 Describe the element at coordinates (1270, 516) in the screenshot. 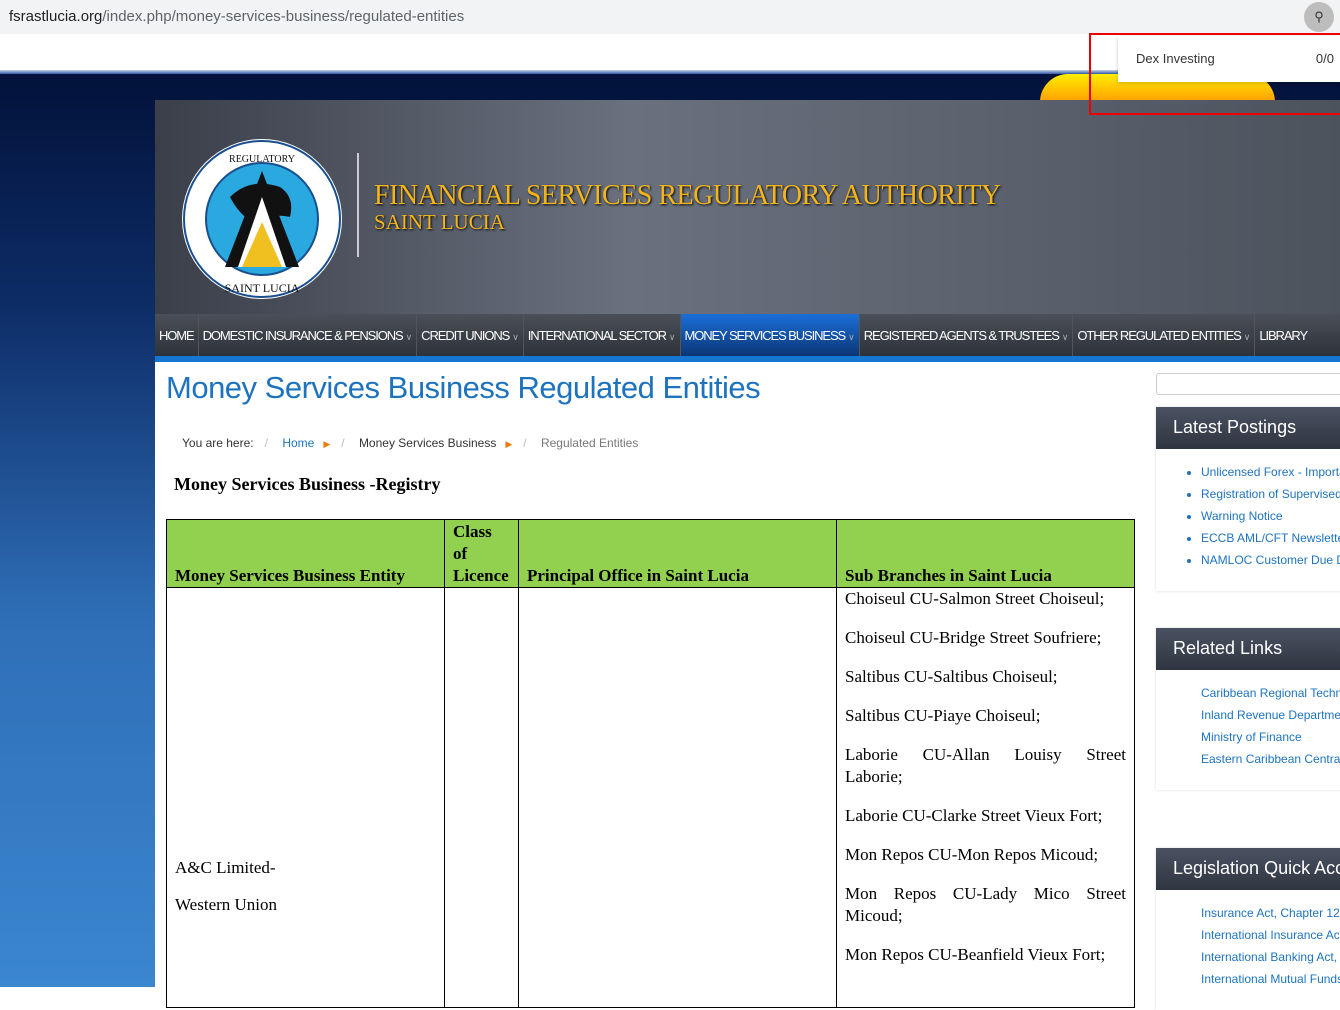

I see `posting-link: Warning Notice` at that location.